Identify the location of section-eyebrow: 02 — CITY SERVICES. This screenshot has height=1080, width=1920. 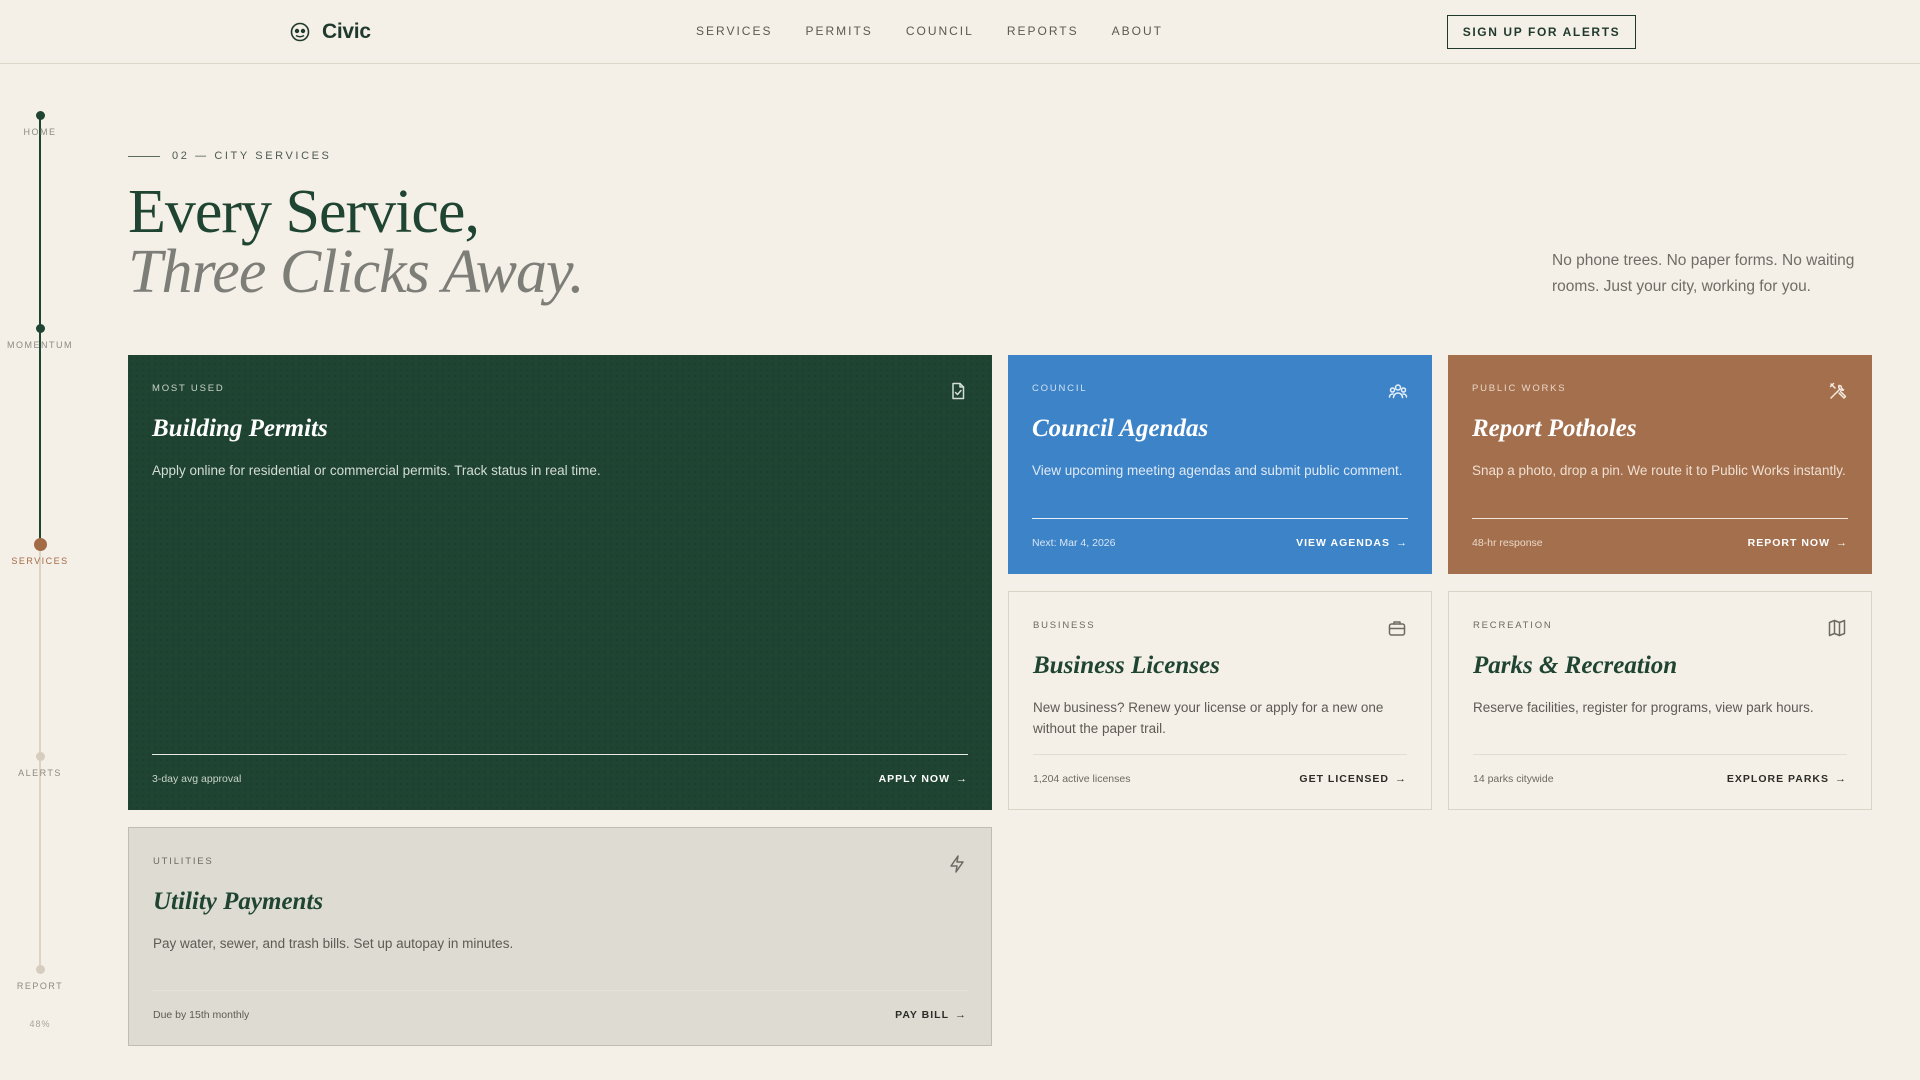
(230, 156).